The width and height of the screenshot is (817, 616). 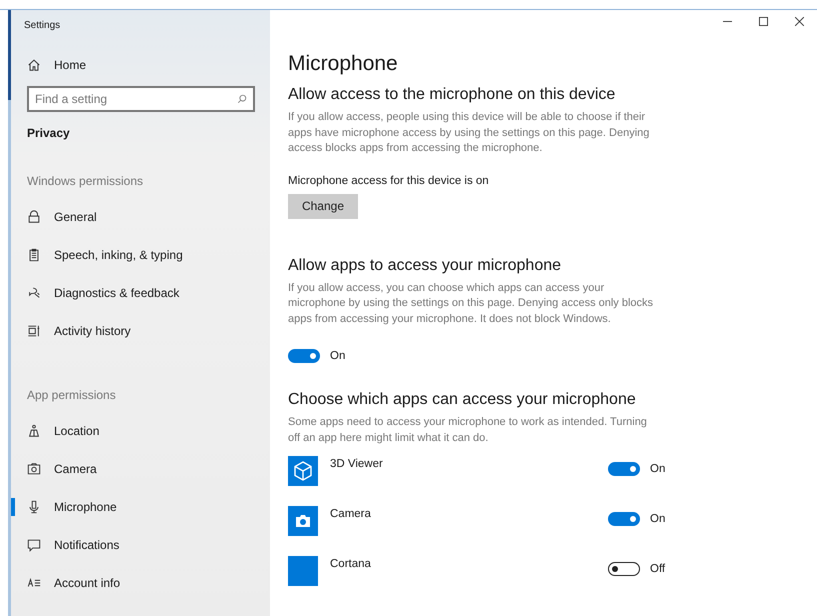 I want to click on microphone-icon, so click(x=34, y=507).